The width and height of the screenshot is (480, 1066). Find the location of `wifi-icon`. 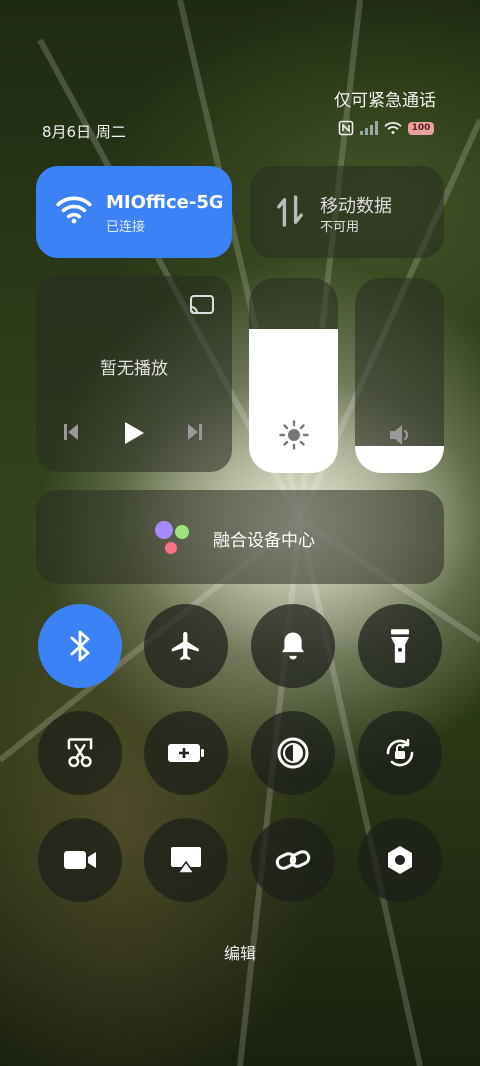

wifi-icon is located at coordinates (74, 209).